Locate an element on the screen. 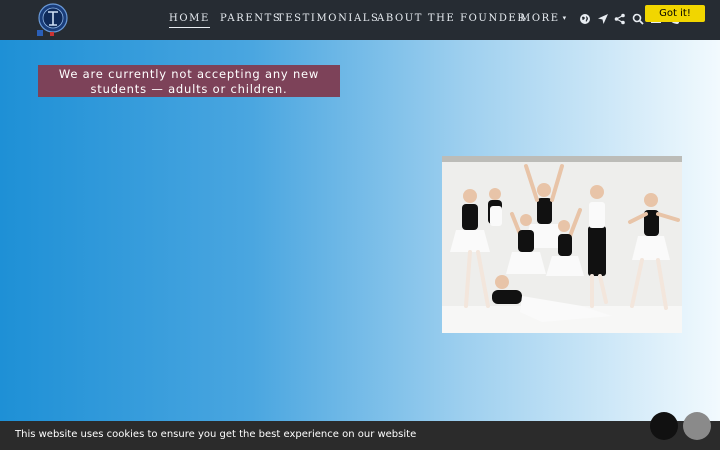  chat-button is located at coordinates (664, 426).